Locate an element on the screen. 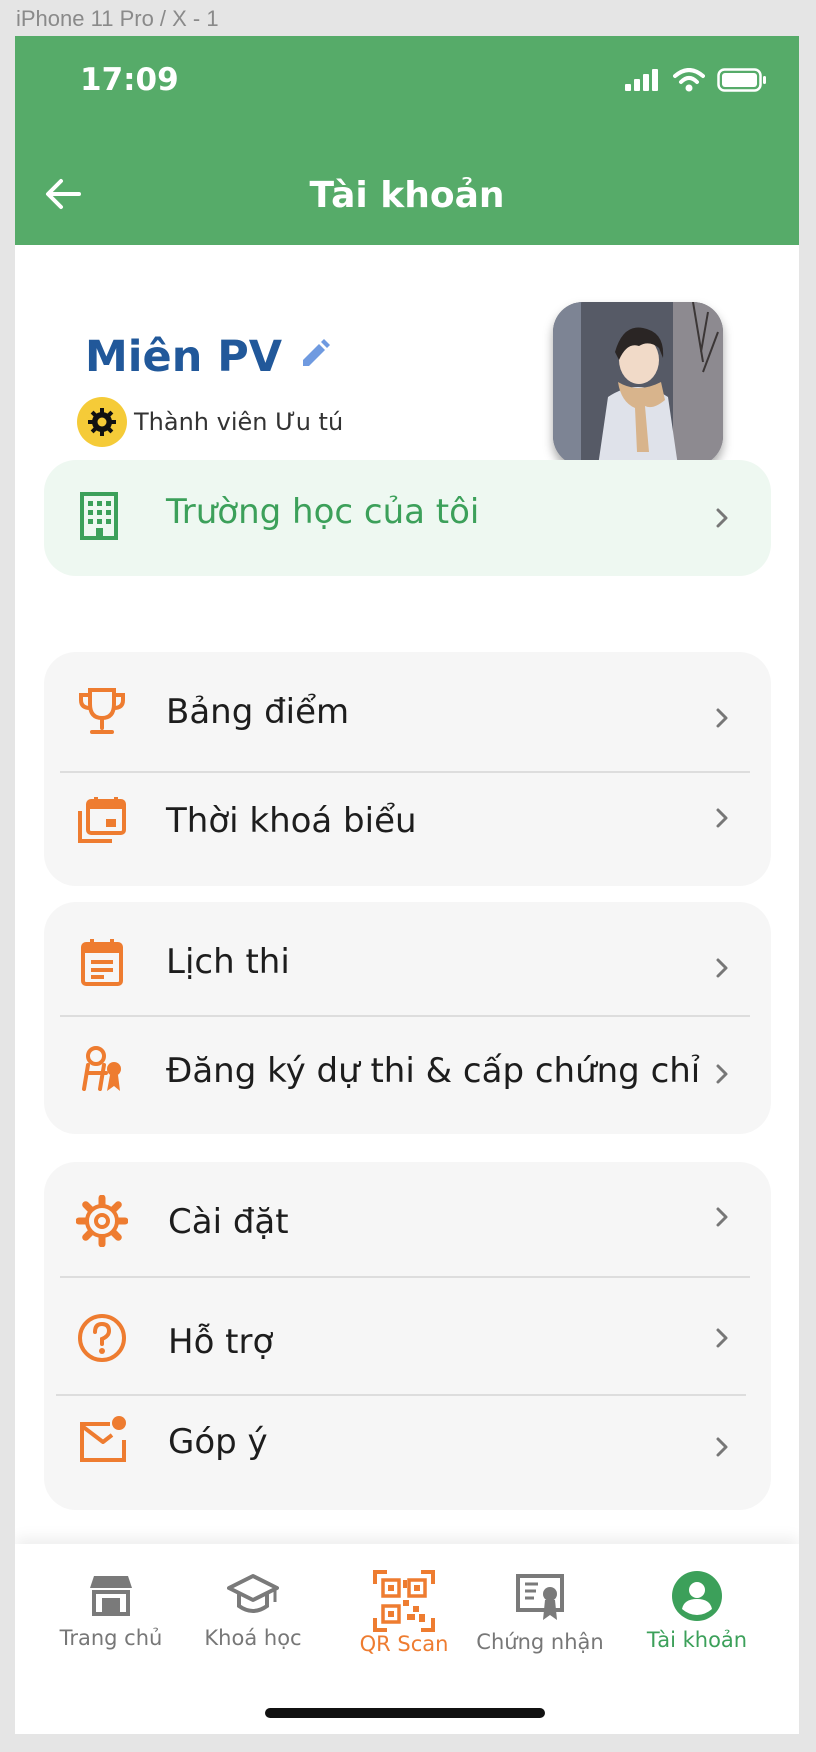 This screenshot has width=816, height=1752. menu-item-feedback: Góp ý is located at coordinates (407, 1453).